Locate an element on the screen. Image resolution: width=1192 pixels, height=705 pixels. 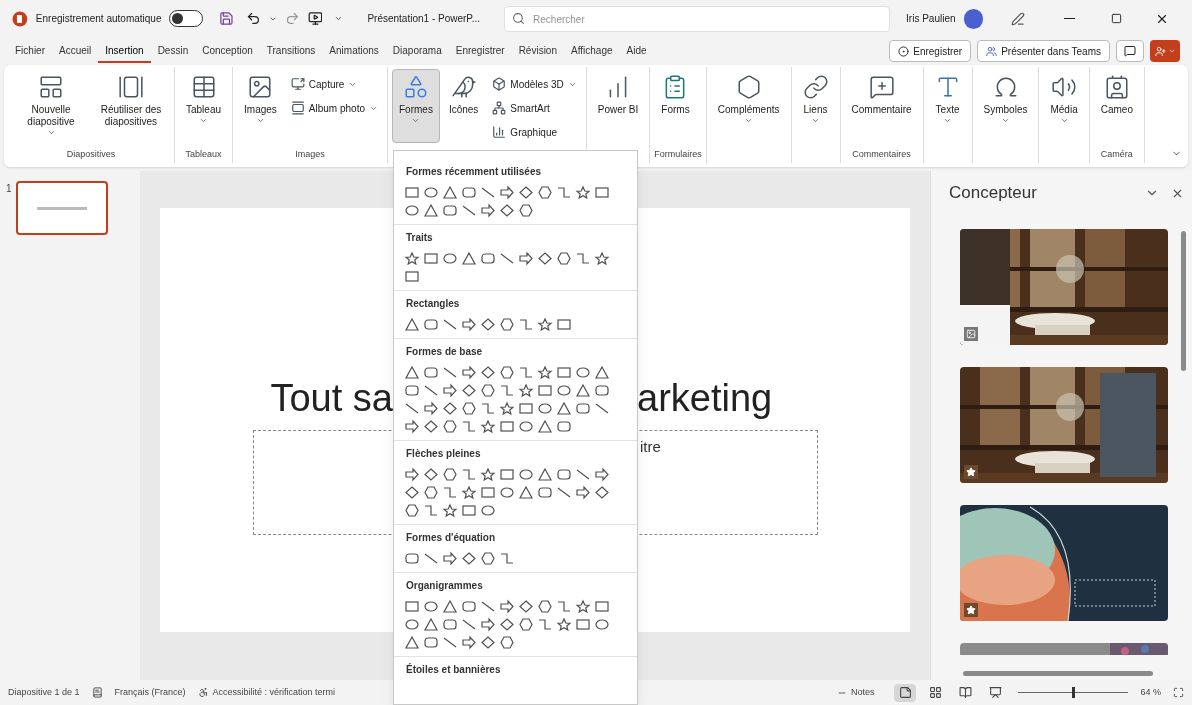
section-heading: Organigrammes is located at coordinates (444, 585).